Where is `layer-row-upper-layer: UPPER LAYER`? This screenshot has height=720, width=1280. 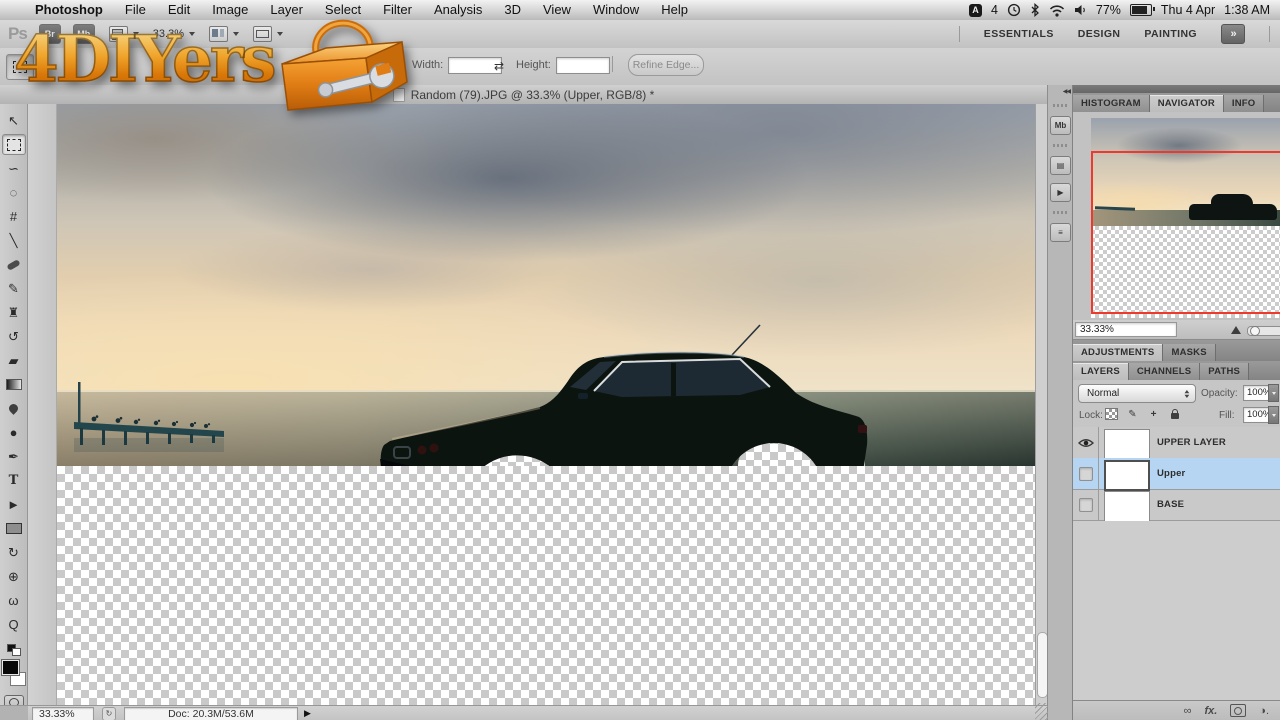
layer-row-upper-layer: UPPER LAYER is located at coordinates (1176, 443).